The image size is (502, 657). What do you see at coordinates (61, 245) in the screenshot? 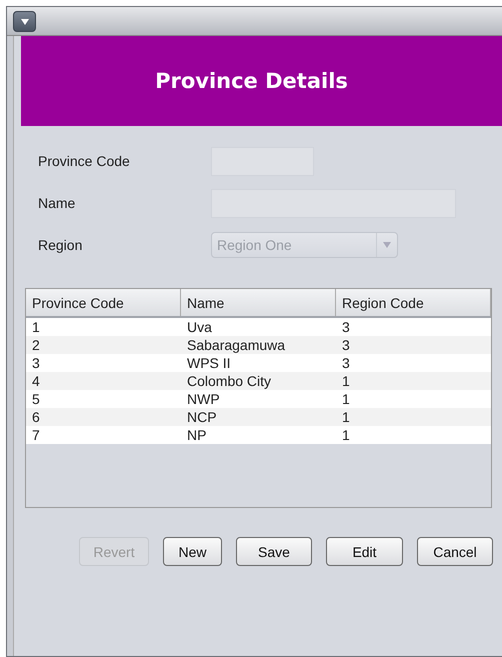
I see `field-label: Region` at bounding box center [61, 245].